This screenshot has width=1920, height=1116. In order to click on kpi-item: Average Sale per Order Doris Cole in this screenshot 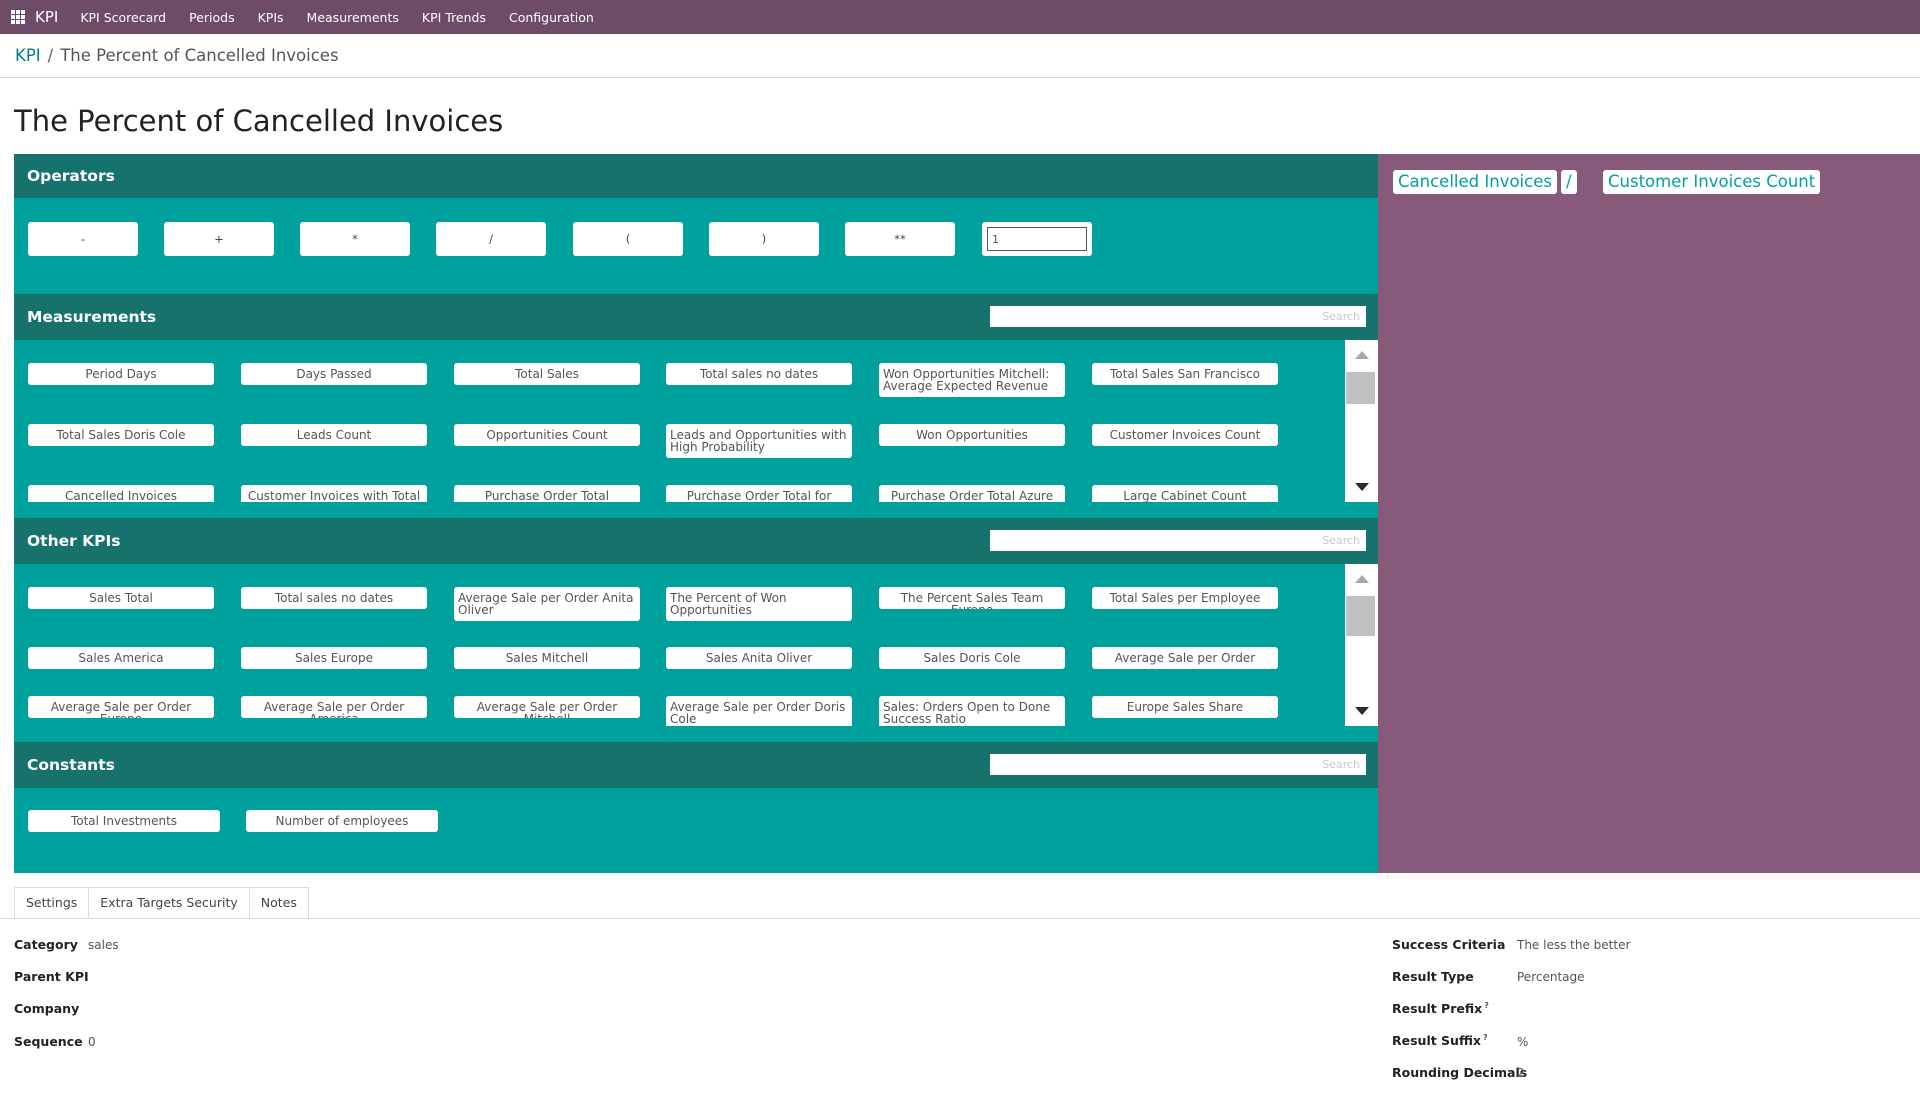, I will do `click(759, 711)`.